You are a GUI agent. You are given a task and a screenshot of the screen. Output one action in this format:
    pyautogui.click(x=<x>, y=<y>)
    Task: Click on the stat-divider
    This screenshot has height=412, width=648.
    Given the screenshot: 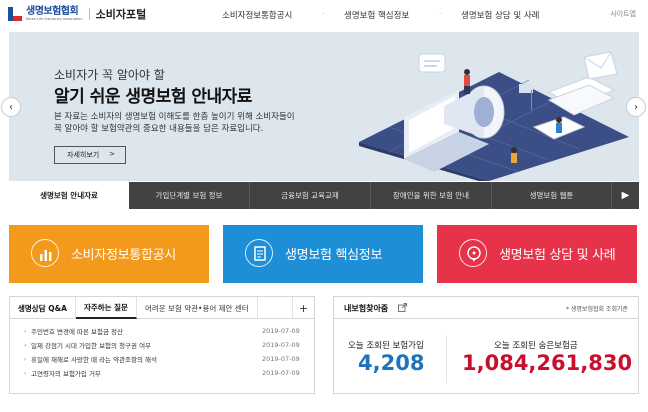 What is the action you would take?
    pyautogui.click(x=446, y=359)
    